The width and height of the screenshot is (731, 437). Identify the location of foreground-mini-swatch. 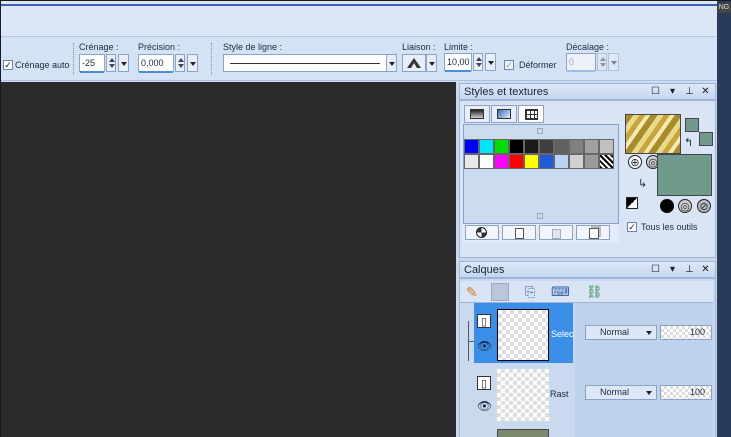
(692, 125).